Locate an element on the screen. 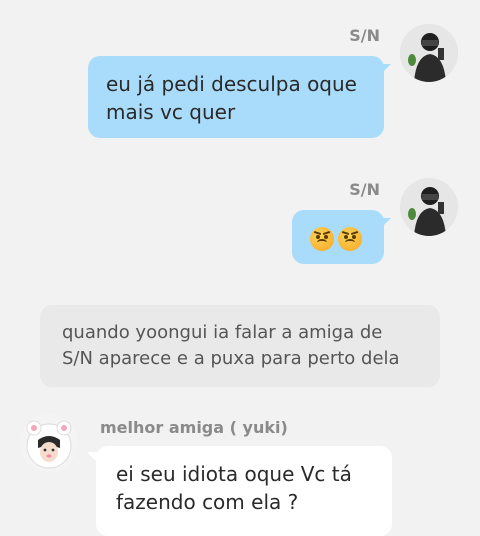 Image resolution: width=480 pixels, height=536 pixels. message-bubble-outgoing is located at coordinates (338, 237).